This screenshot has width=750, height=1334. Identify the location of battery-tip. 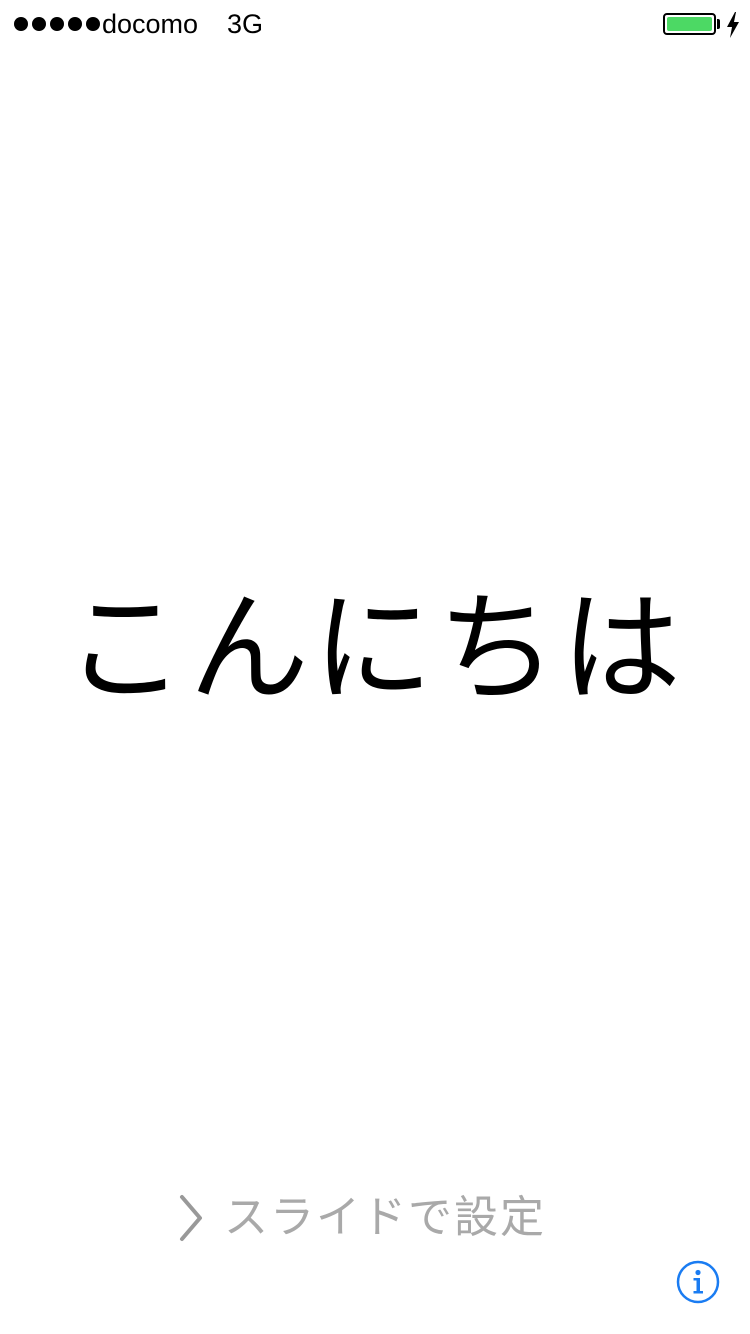
(718, 24).